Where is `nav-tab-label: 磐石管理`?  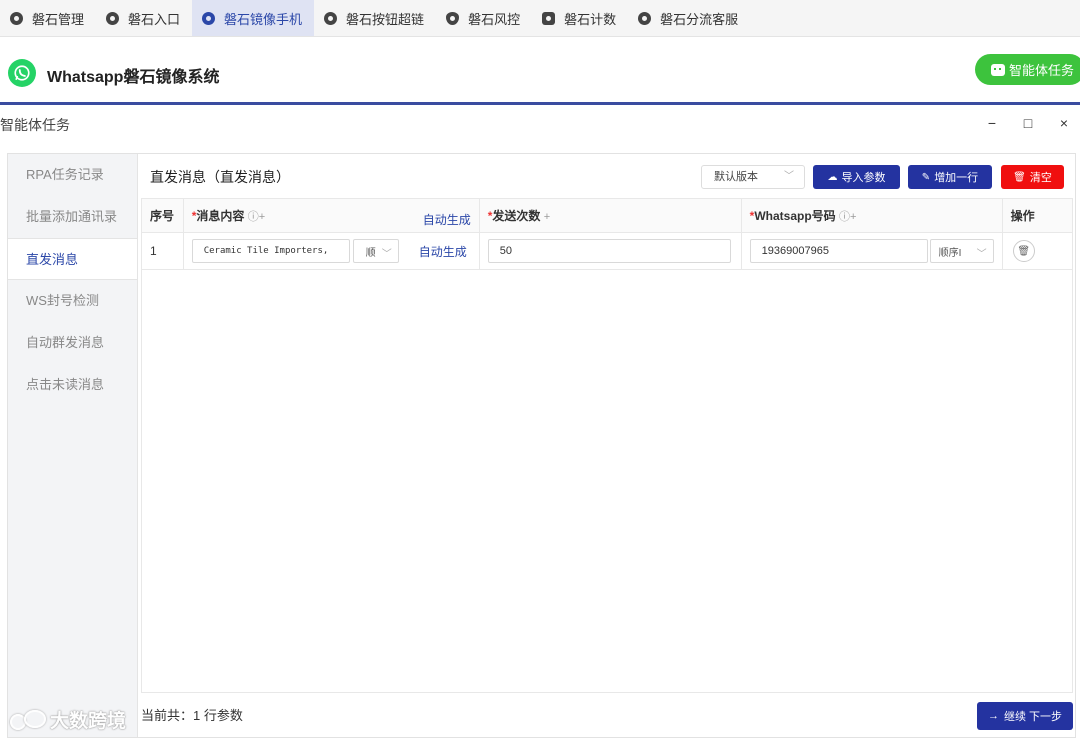 nav-tab-label: 磐石管理 is located at coordinates (58, 19).